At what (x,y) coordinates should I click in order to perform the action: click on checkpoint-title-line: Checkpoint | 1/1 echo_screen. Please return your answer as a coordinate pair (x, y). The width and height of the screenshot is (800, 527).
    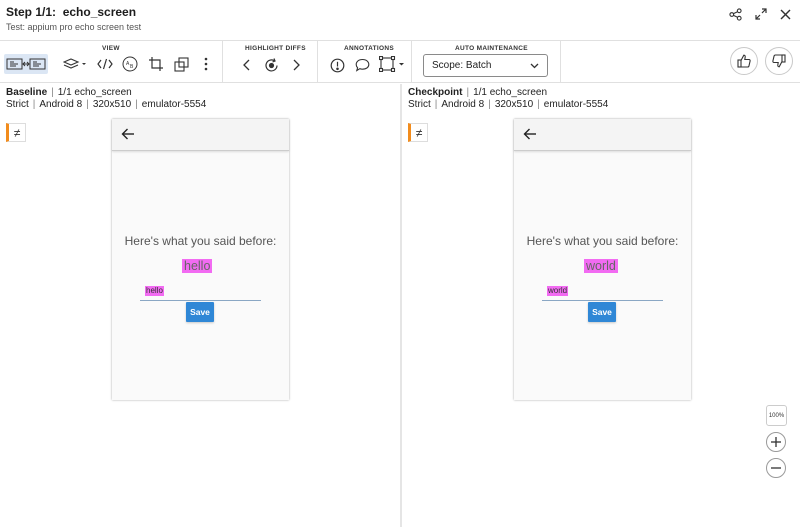
    Looking at the image, I should click on (478, 92).